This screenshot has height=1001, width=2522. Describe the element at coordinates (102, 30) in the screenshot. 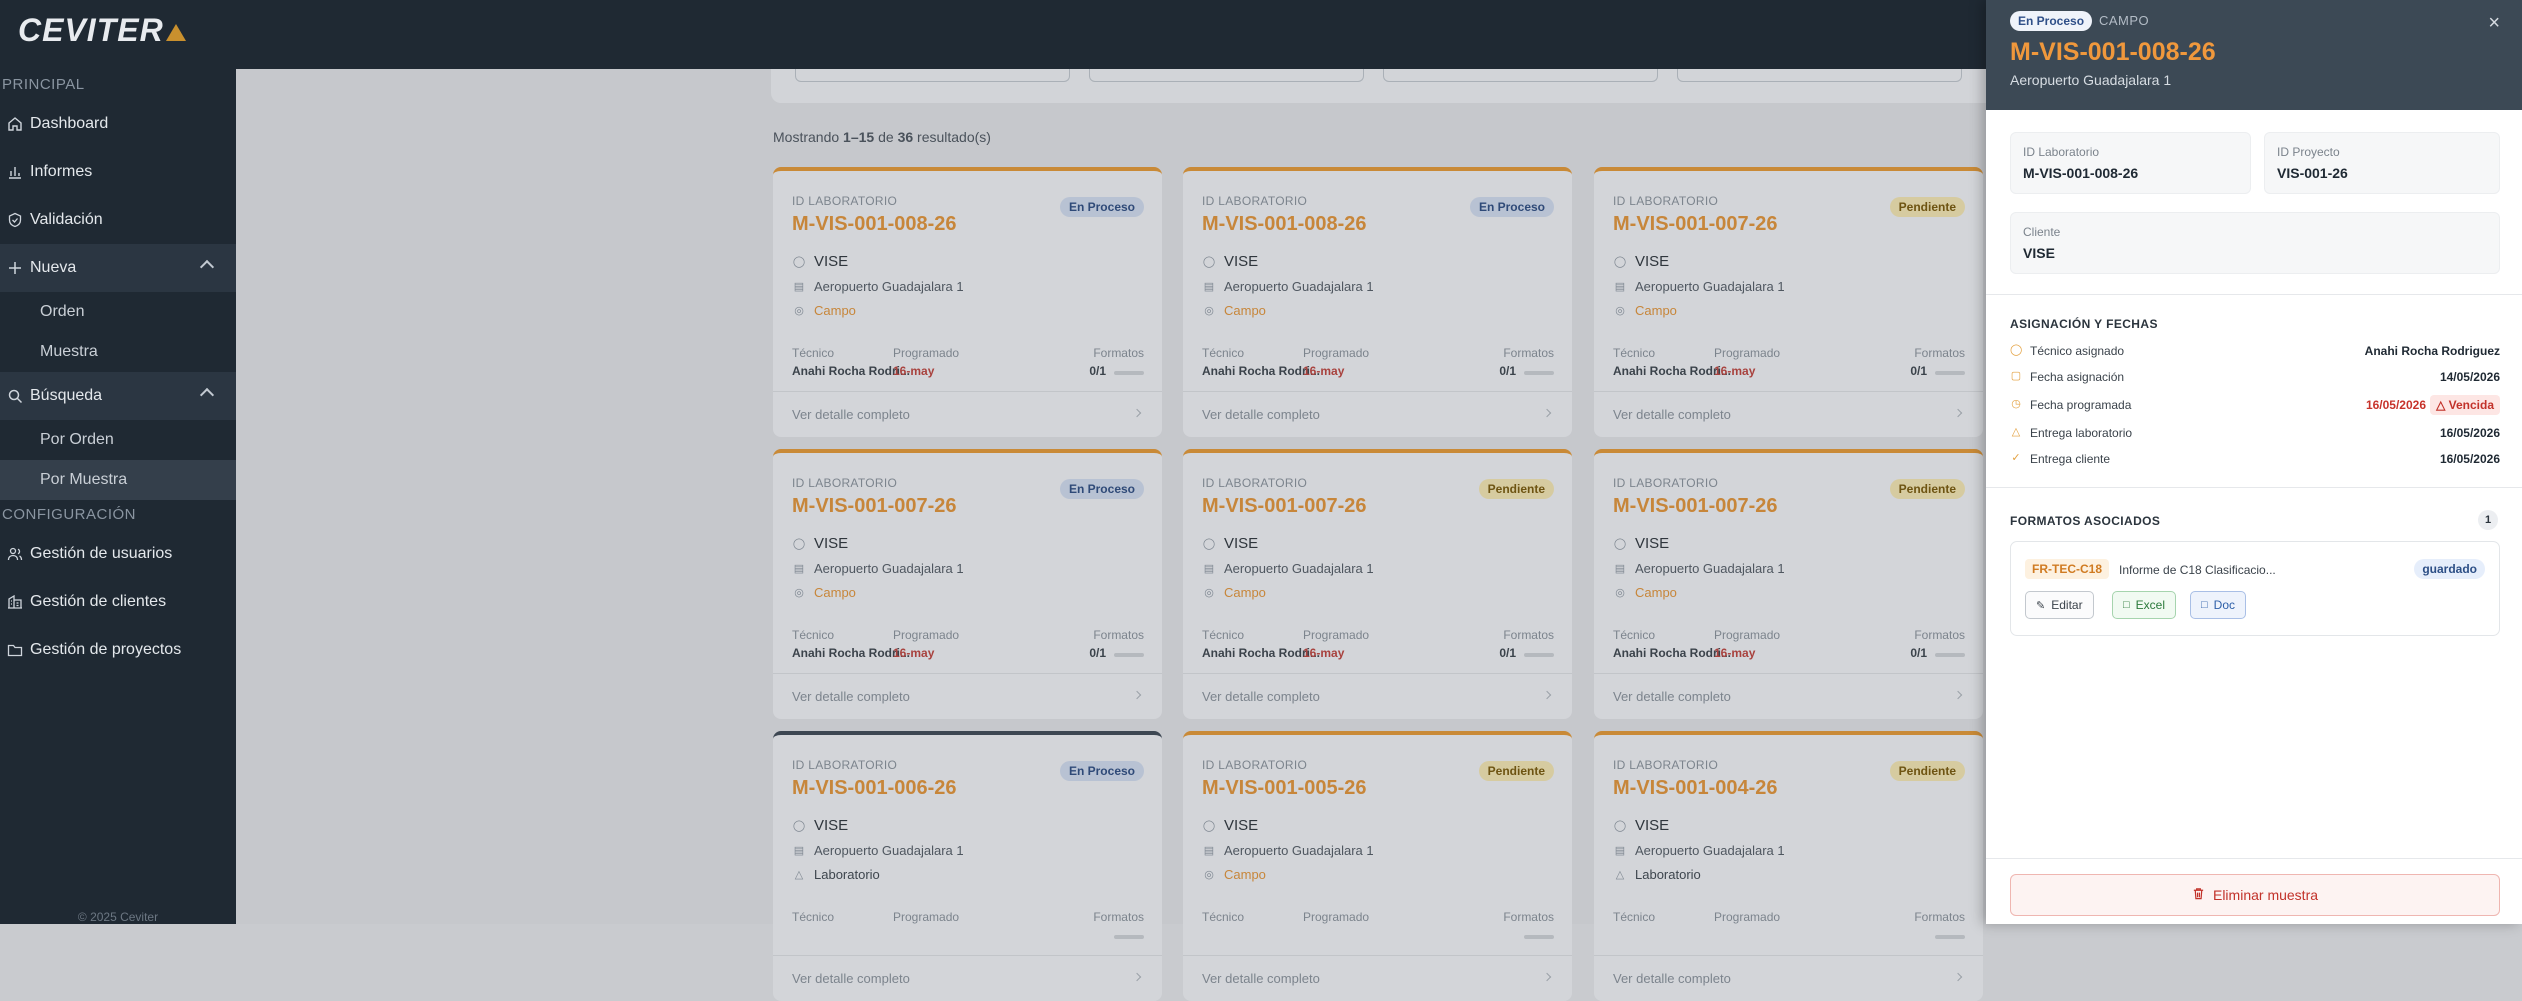

I see `brand-logo: CEVITER` at that location.